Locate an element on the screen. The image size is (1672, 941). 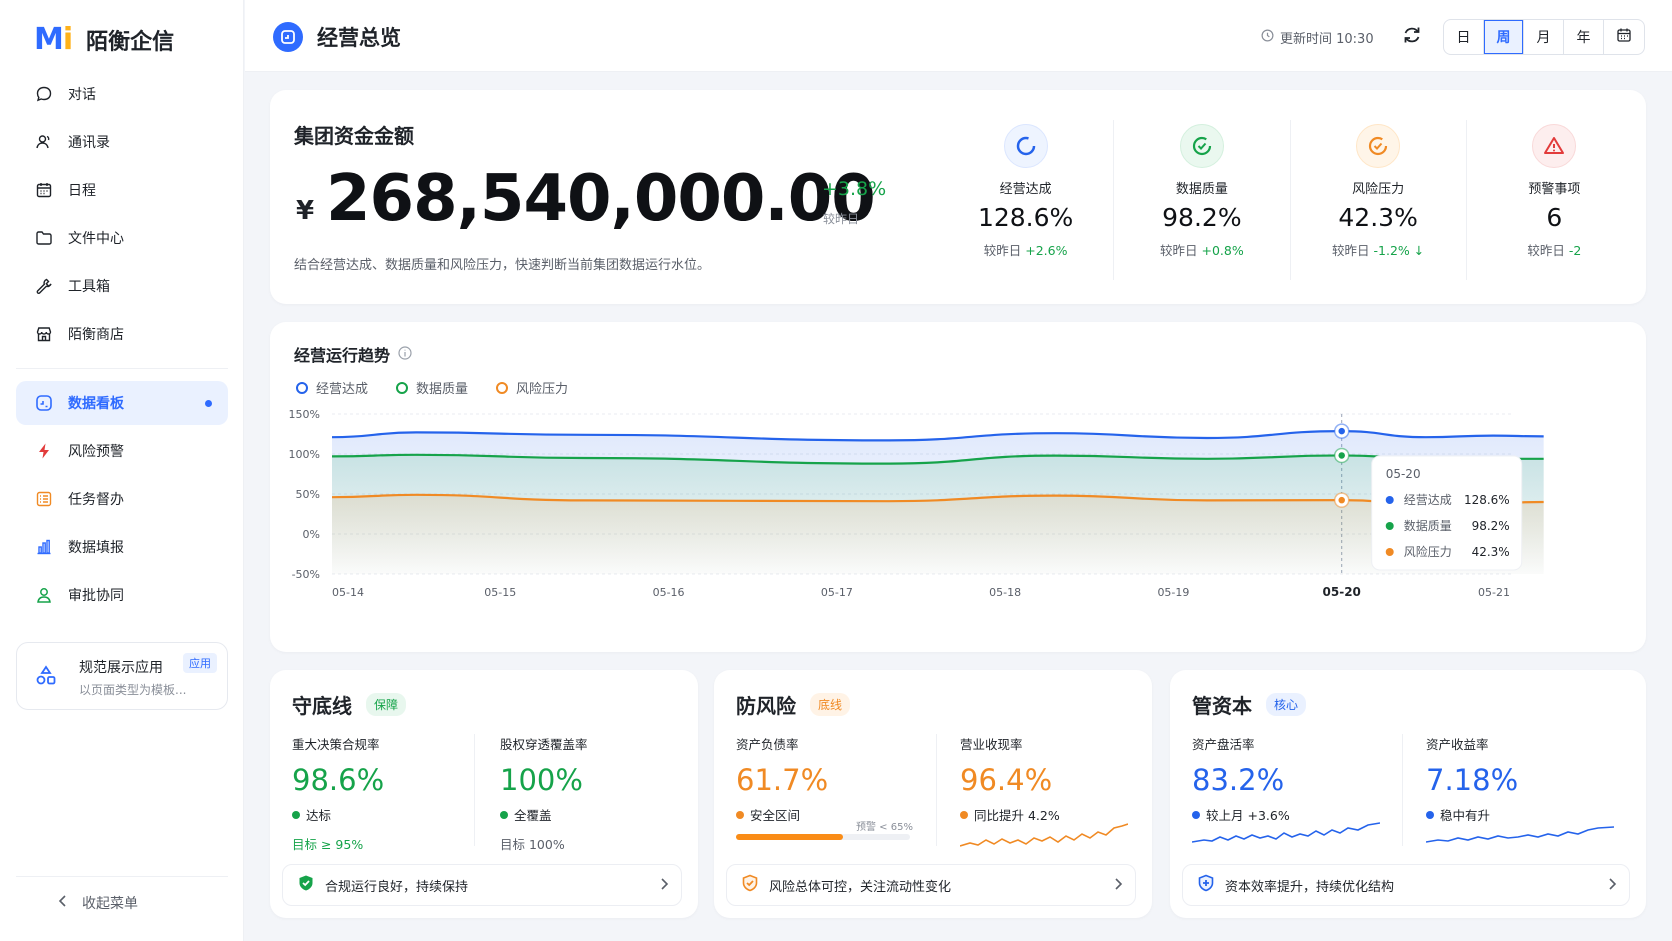
asset-return-sparkline is located at coordinates (1520, 834).